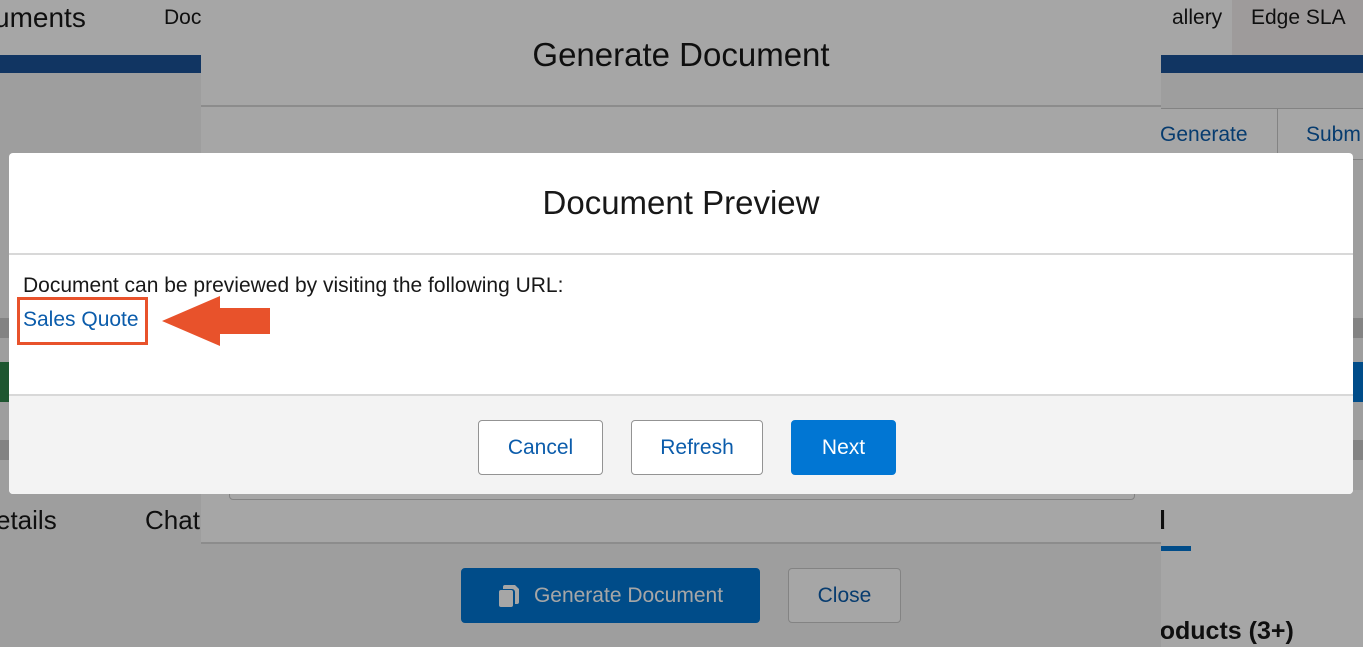 The width and height of the screenshot is (1363, 647). Describe the element at coordinates (216, 321) in the screenshot. I see `left-arrow-icon` at that location.